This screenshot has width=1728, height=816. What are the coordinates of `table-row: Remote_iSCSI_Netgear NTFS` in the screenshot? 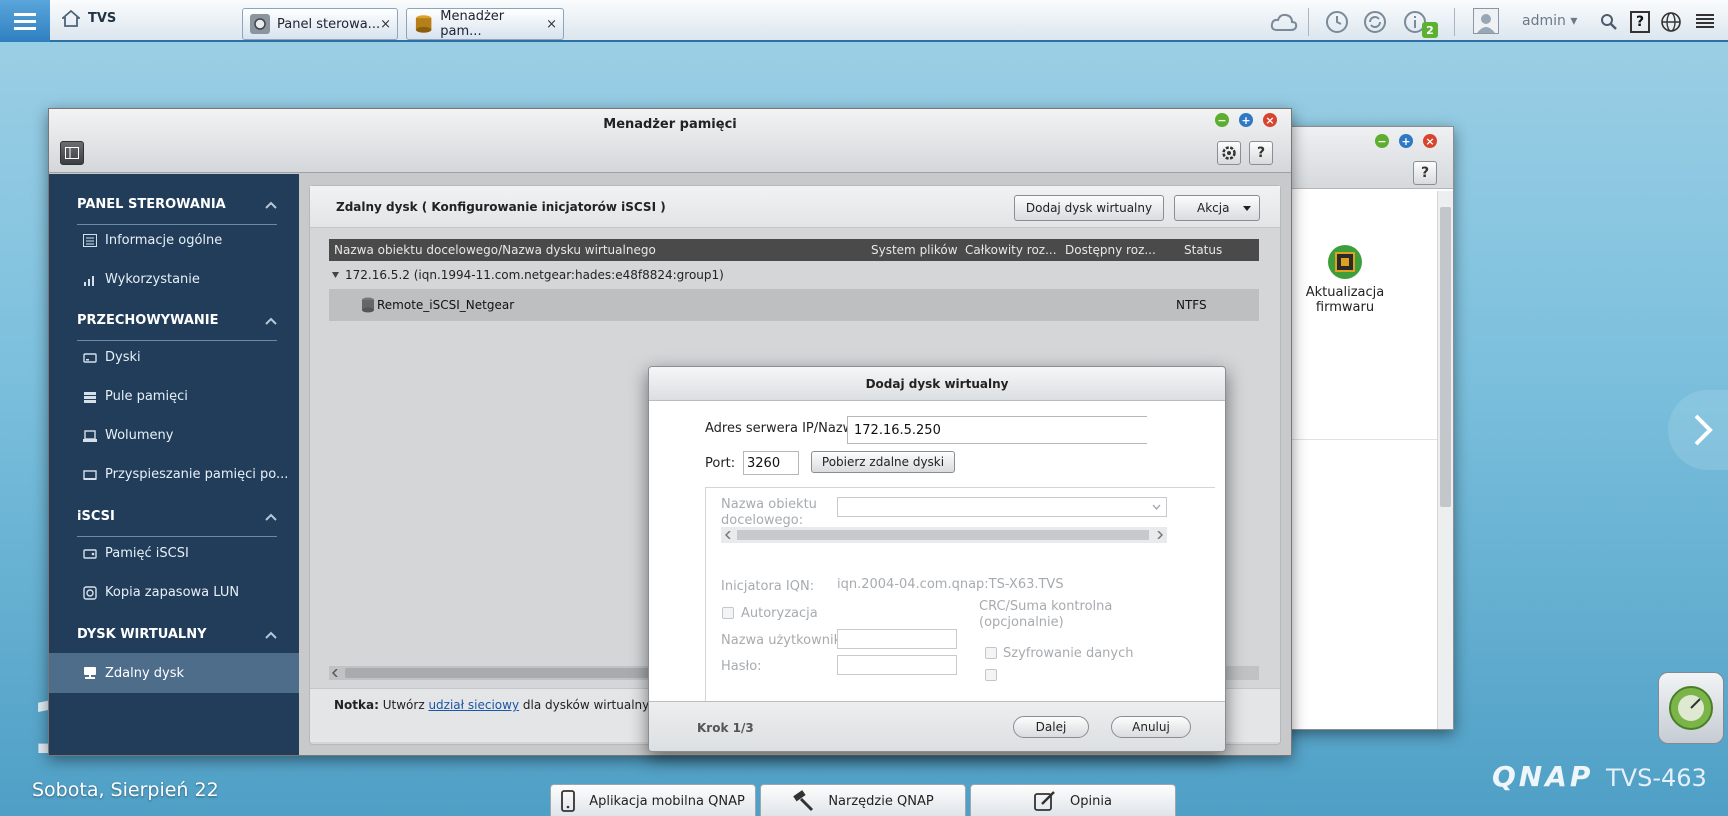 It's located at (794, 305).